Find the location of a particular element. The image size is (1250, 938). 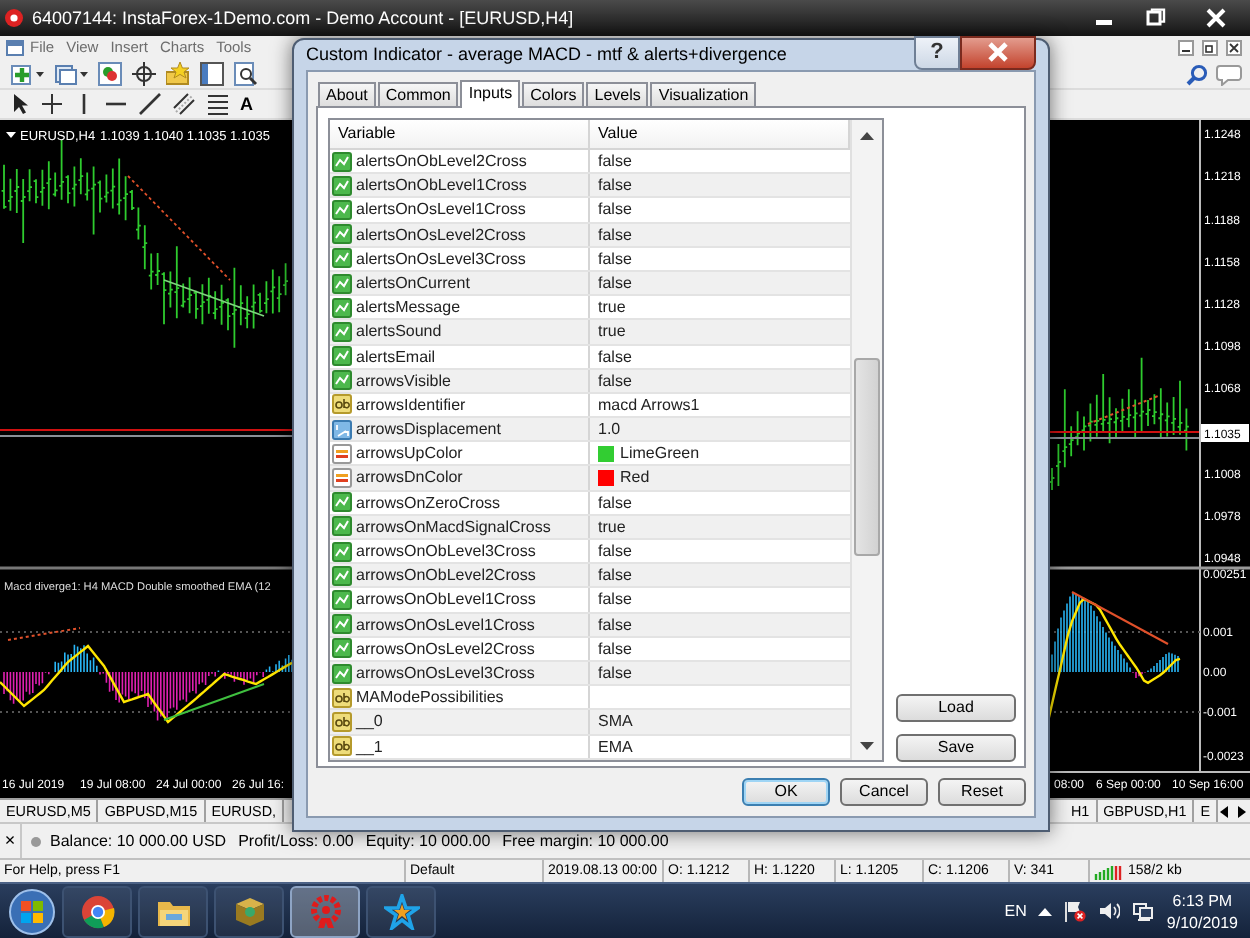

tab: About is located at coordinates (347, 94).